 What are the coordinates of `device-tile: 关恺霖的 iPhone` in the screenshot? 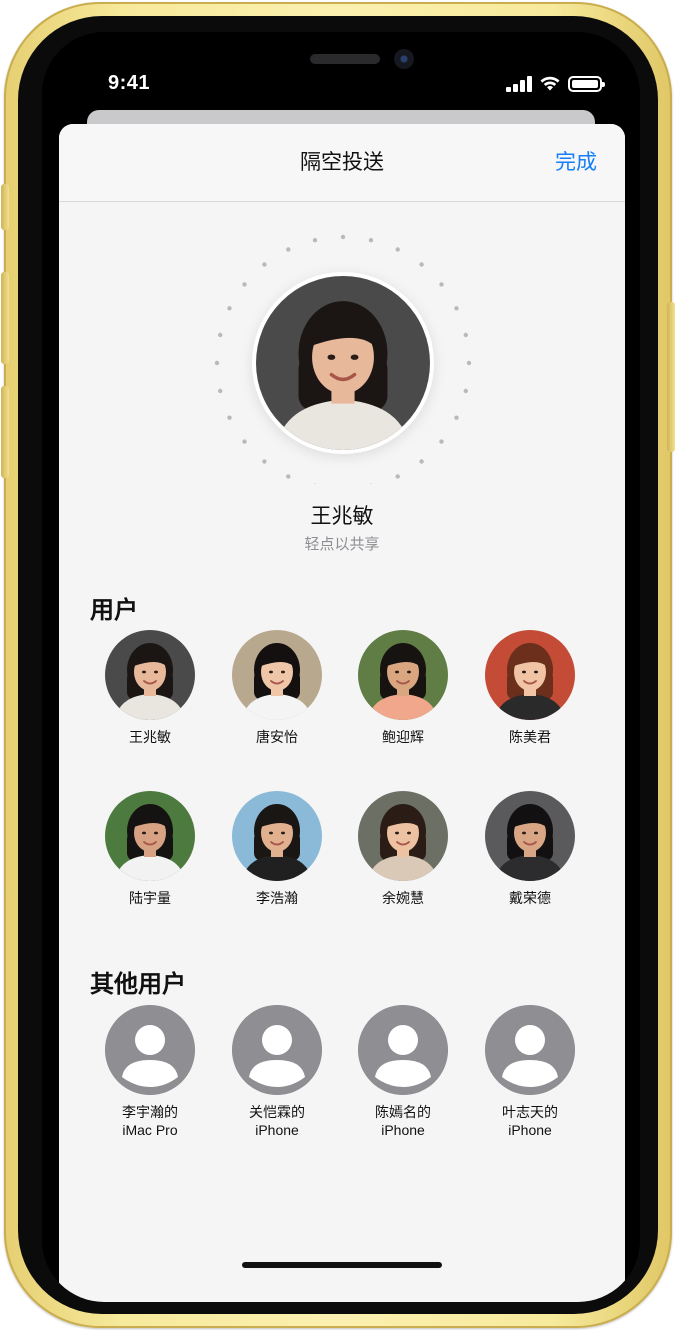 It's located at (277, 1072).